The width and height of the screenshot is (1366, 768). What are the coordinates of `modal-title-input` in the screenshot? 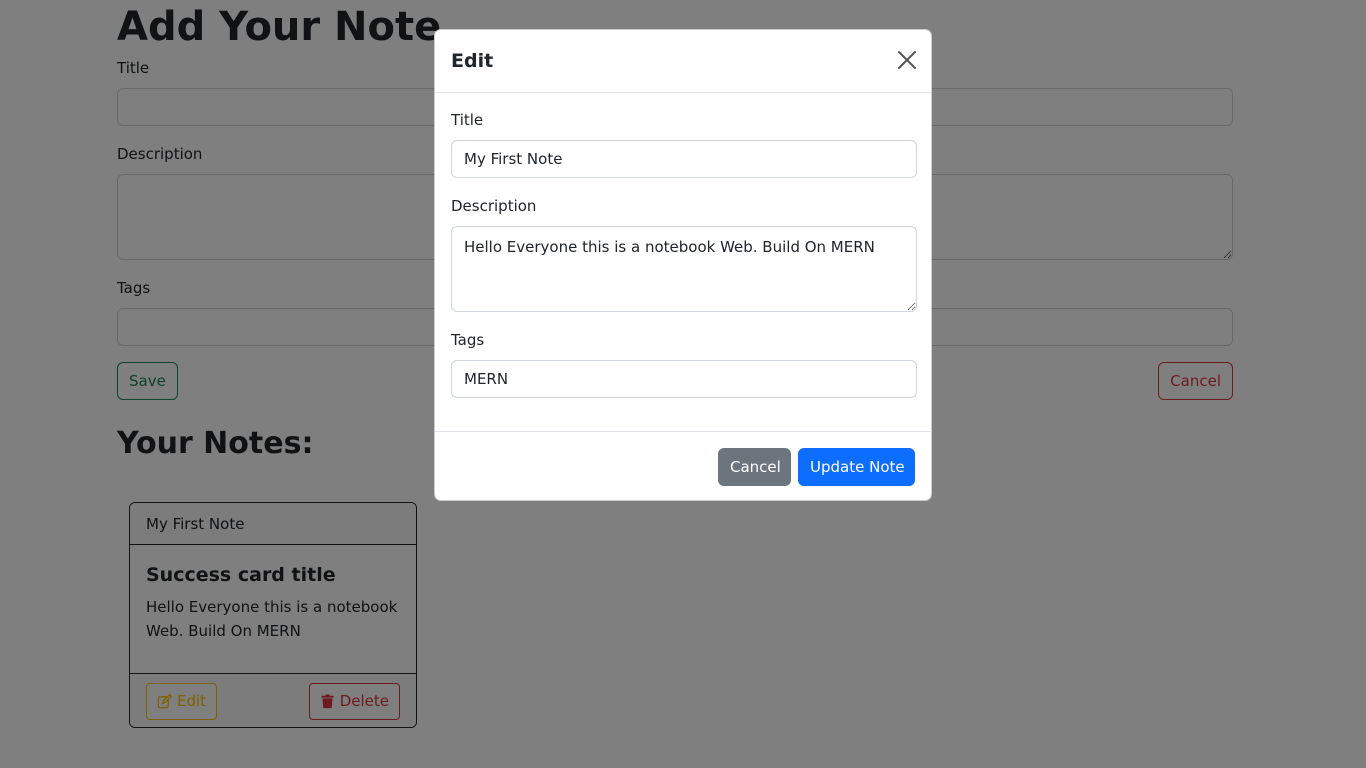 It's located at (684, 159).